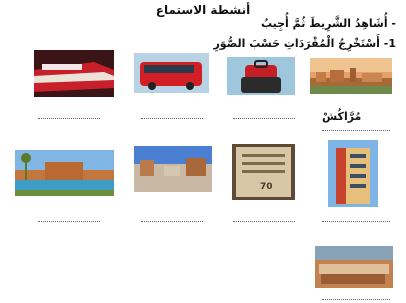  Describe the element at coordinates (266, 187) in the screenshot. I see `svg-text: 70` at that location.